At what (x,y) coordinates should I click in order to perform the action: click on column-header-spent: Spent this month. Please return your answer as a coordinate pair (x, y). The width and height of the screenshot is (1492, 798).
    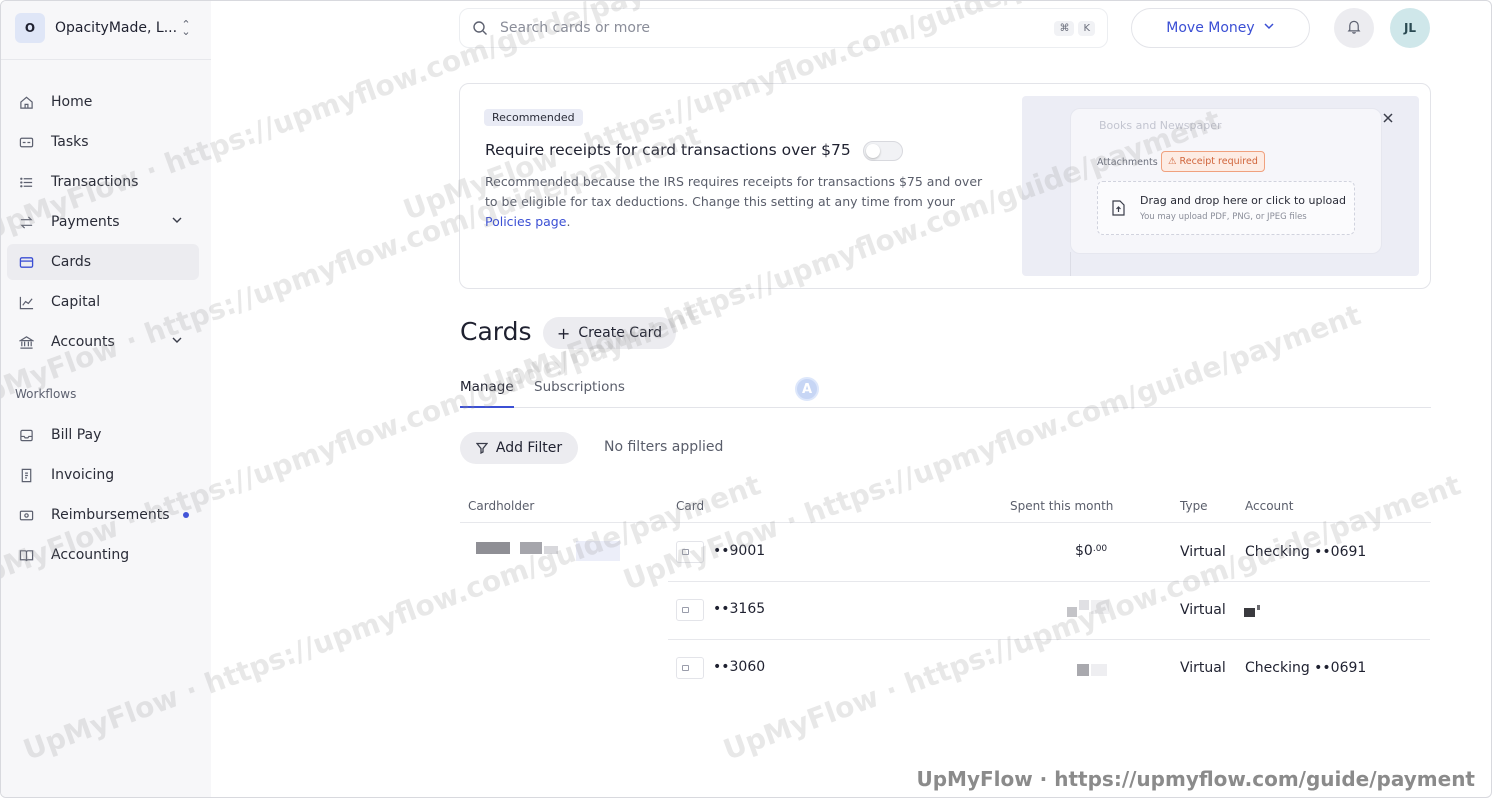
    Looking at the image, I should click on (1061, 506).